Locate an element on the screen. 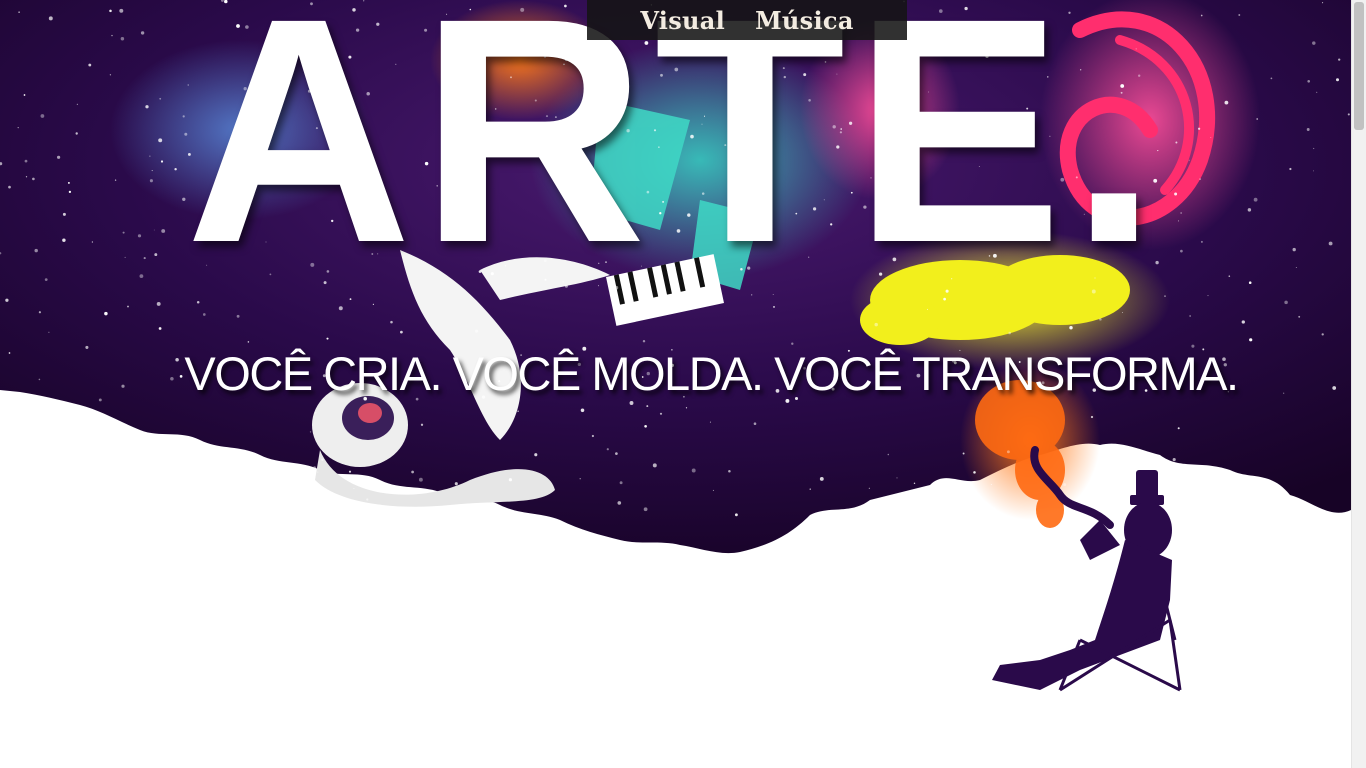  top-nav: Visual Música is located at coordinates (747, 20).